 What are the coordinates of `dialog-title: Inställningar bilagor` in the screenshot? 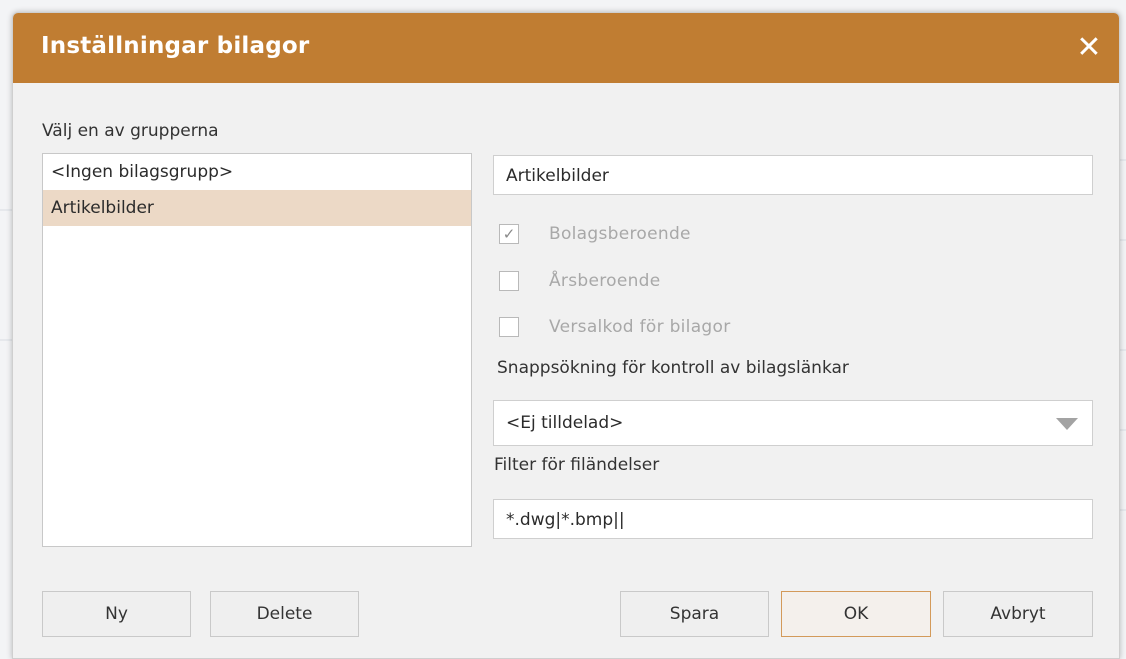 It's located at (175, 46).